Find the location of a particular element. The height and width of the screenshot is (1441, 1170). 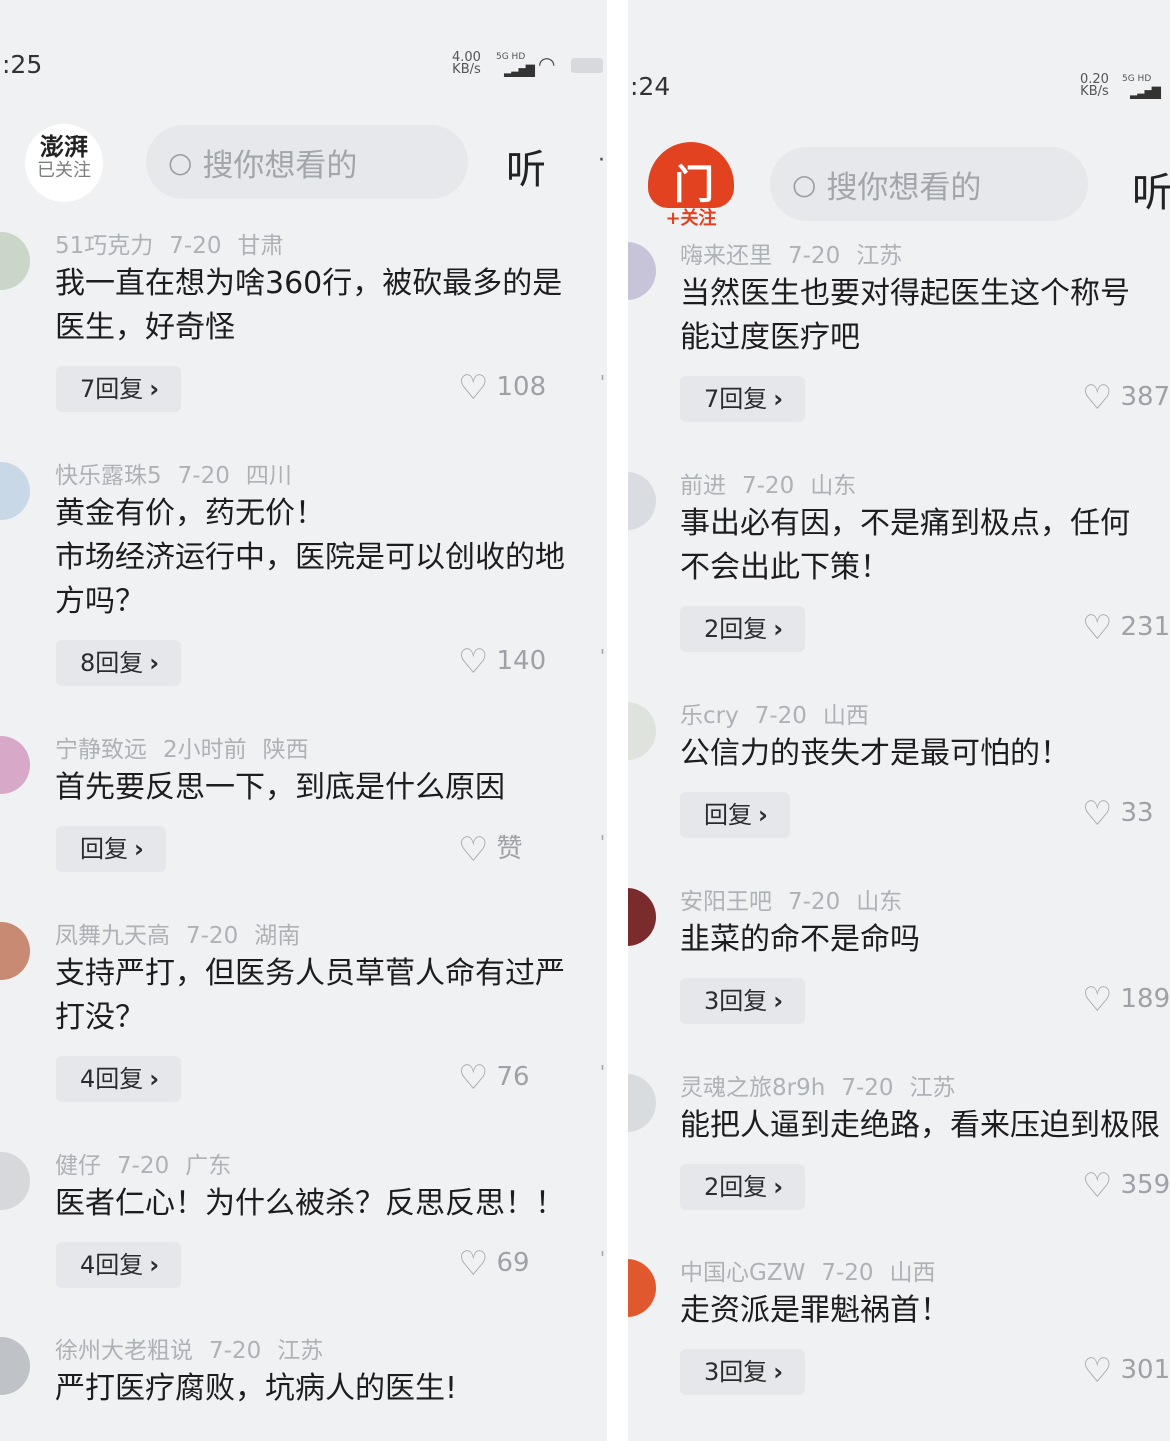

comment-text-line: 不会出此下策！ is located at coordinates (785, 567).